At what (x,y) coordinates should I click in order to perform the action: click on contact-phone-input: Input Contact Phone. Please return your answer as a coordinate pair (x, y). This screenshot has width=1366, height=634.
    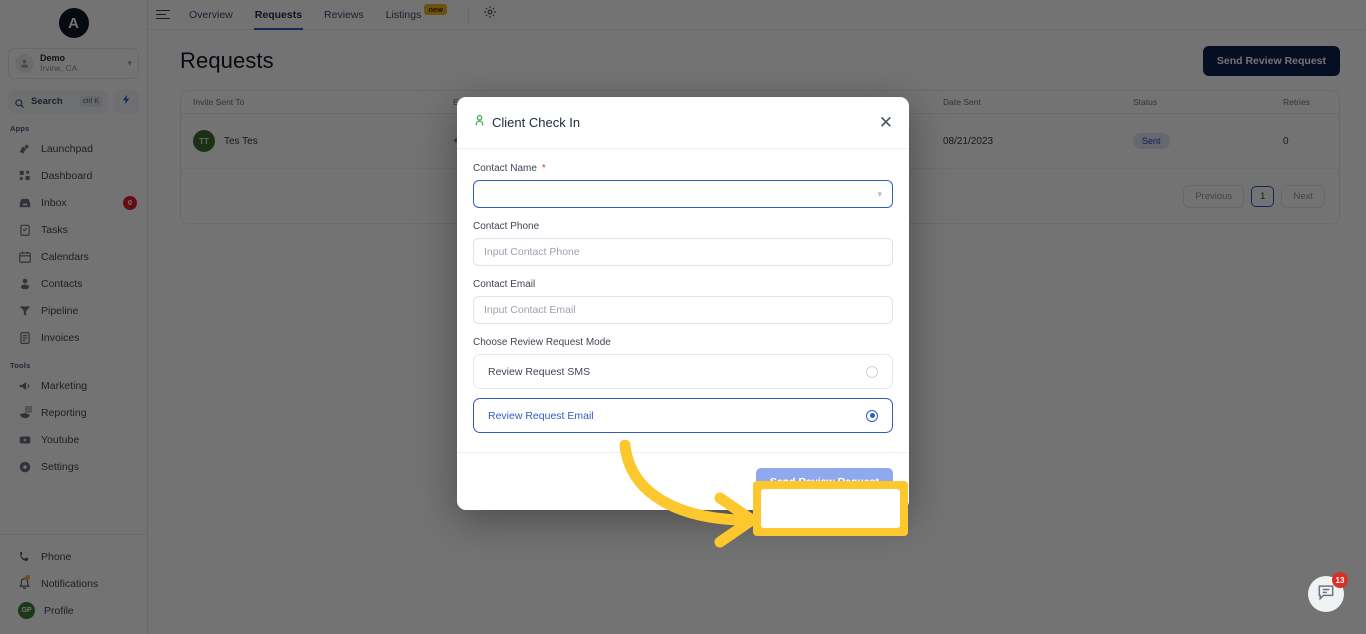
    Looking at the image, I should click on (683, 252).